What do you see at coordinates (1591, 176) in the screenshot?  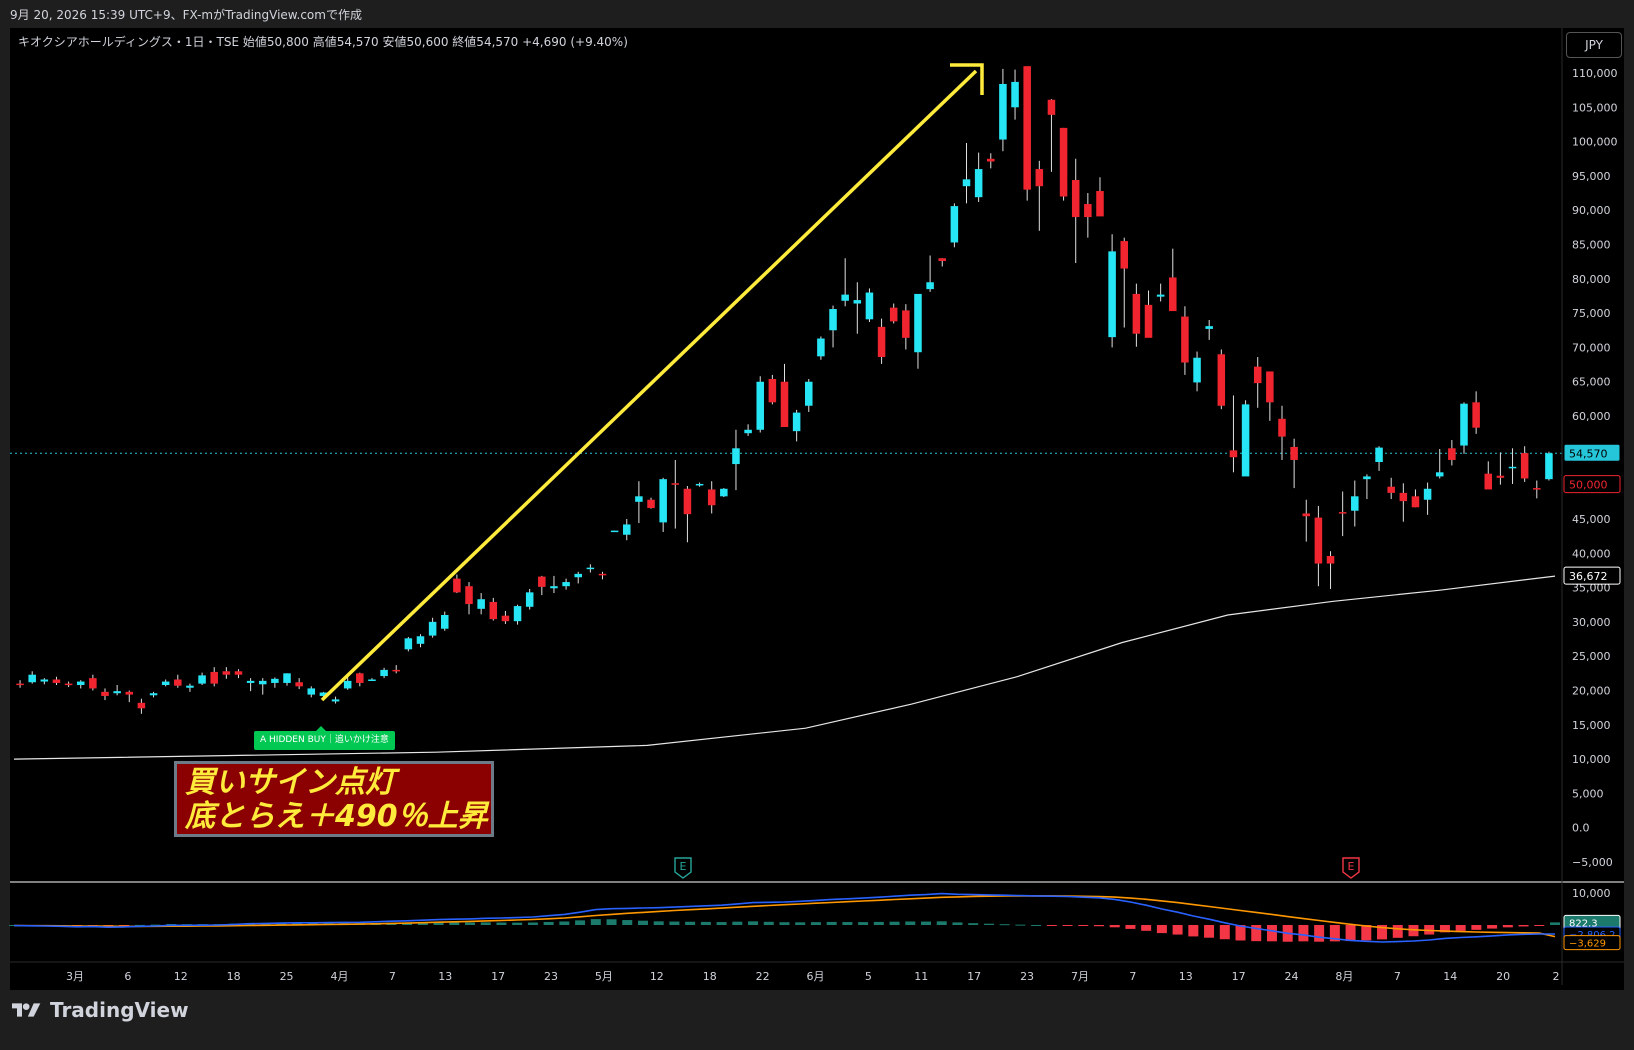 I see `price-tick-label: 95,000` at bounding box center [1591, 176].